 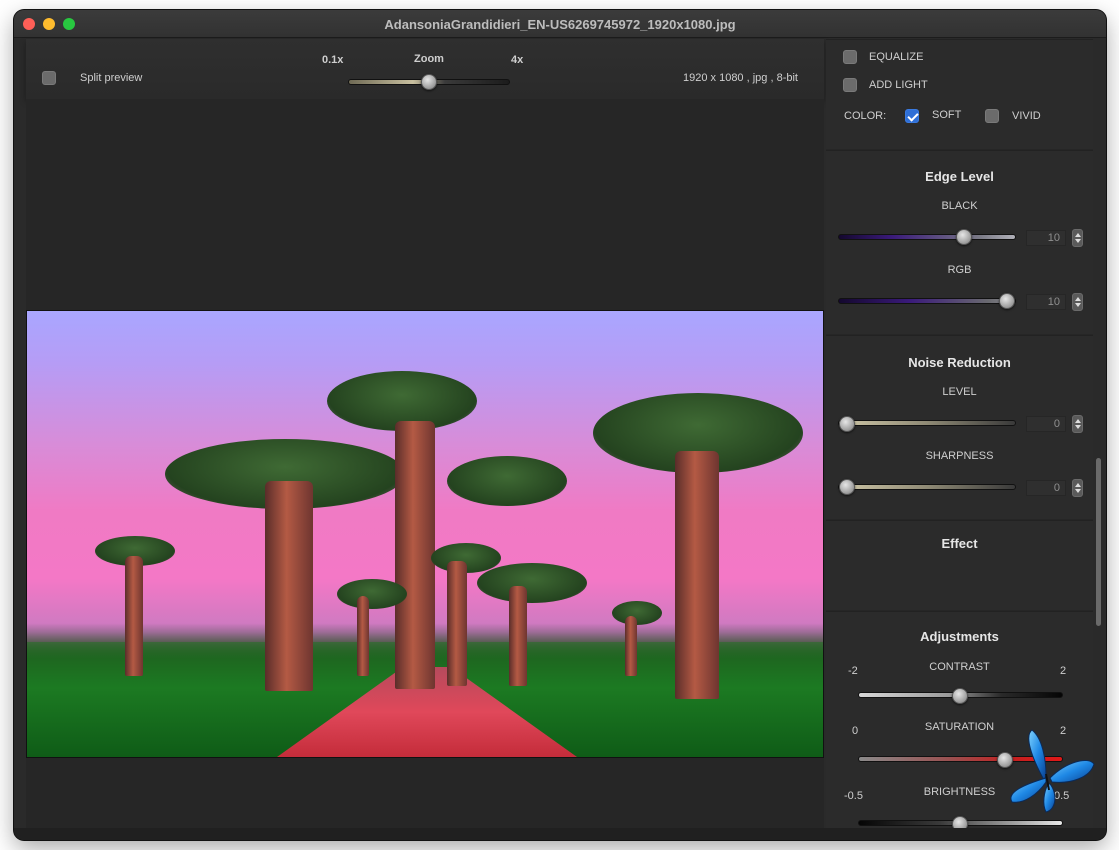 I want to click on sharpness-stepper, so click(x=1077, y=488).